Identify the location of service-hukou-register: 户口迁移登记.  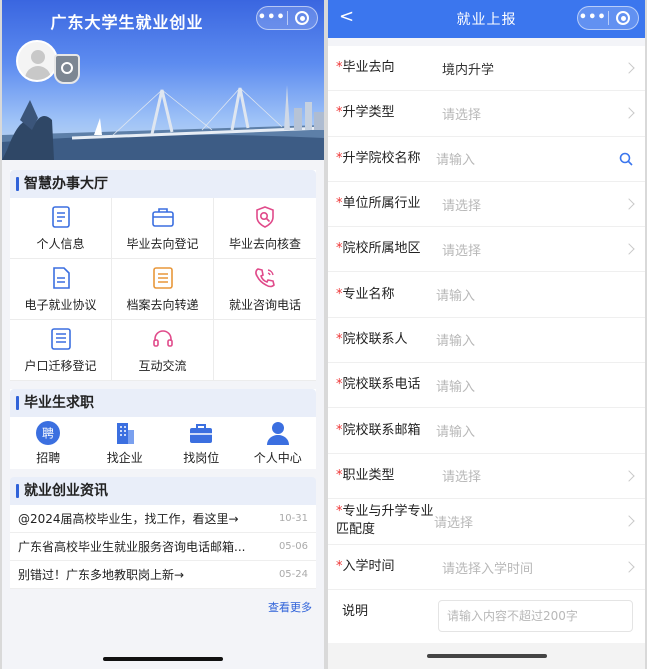
(61, 350).